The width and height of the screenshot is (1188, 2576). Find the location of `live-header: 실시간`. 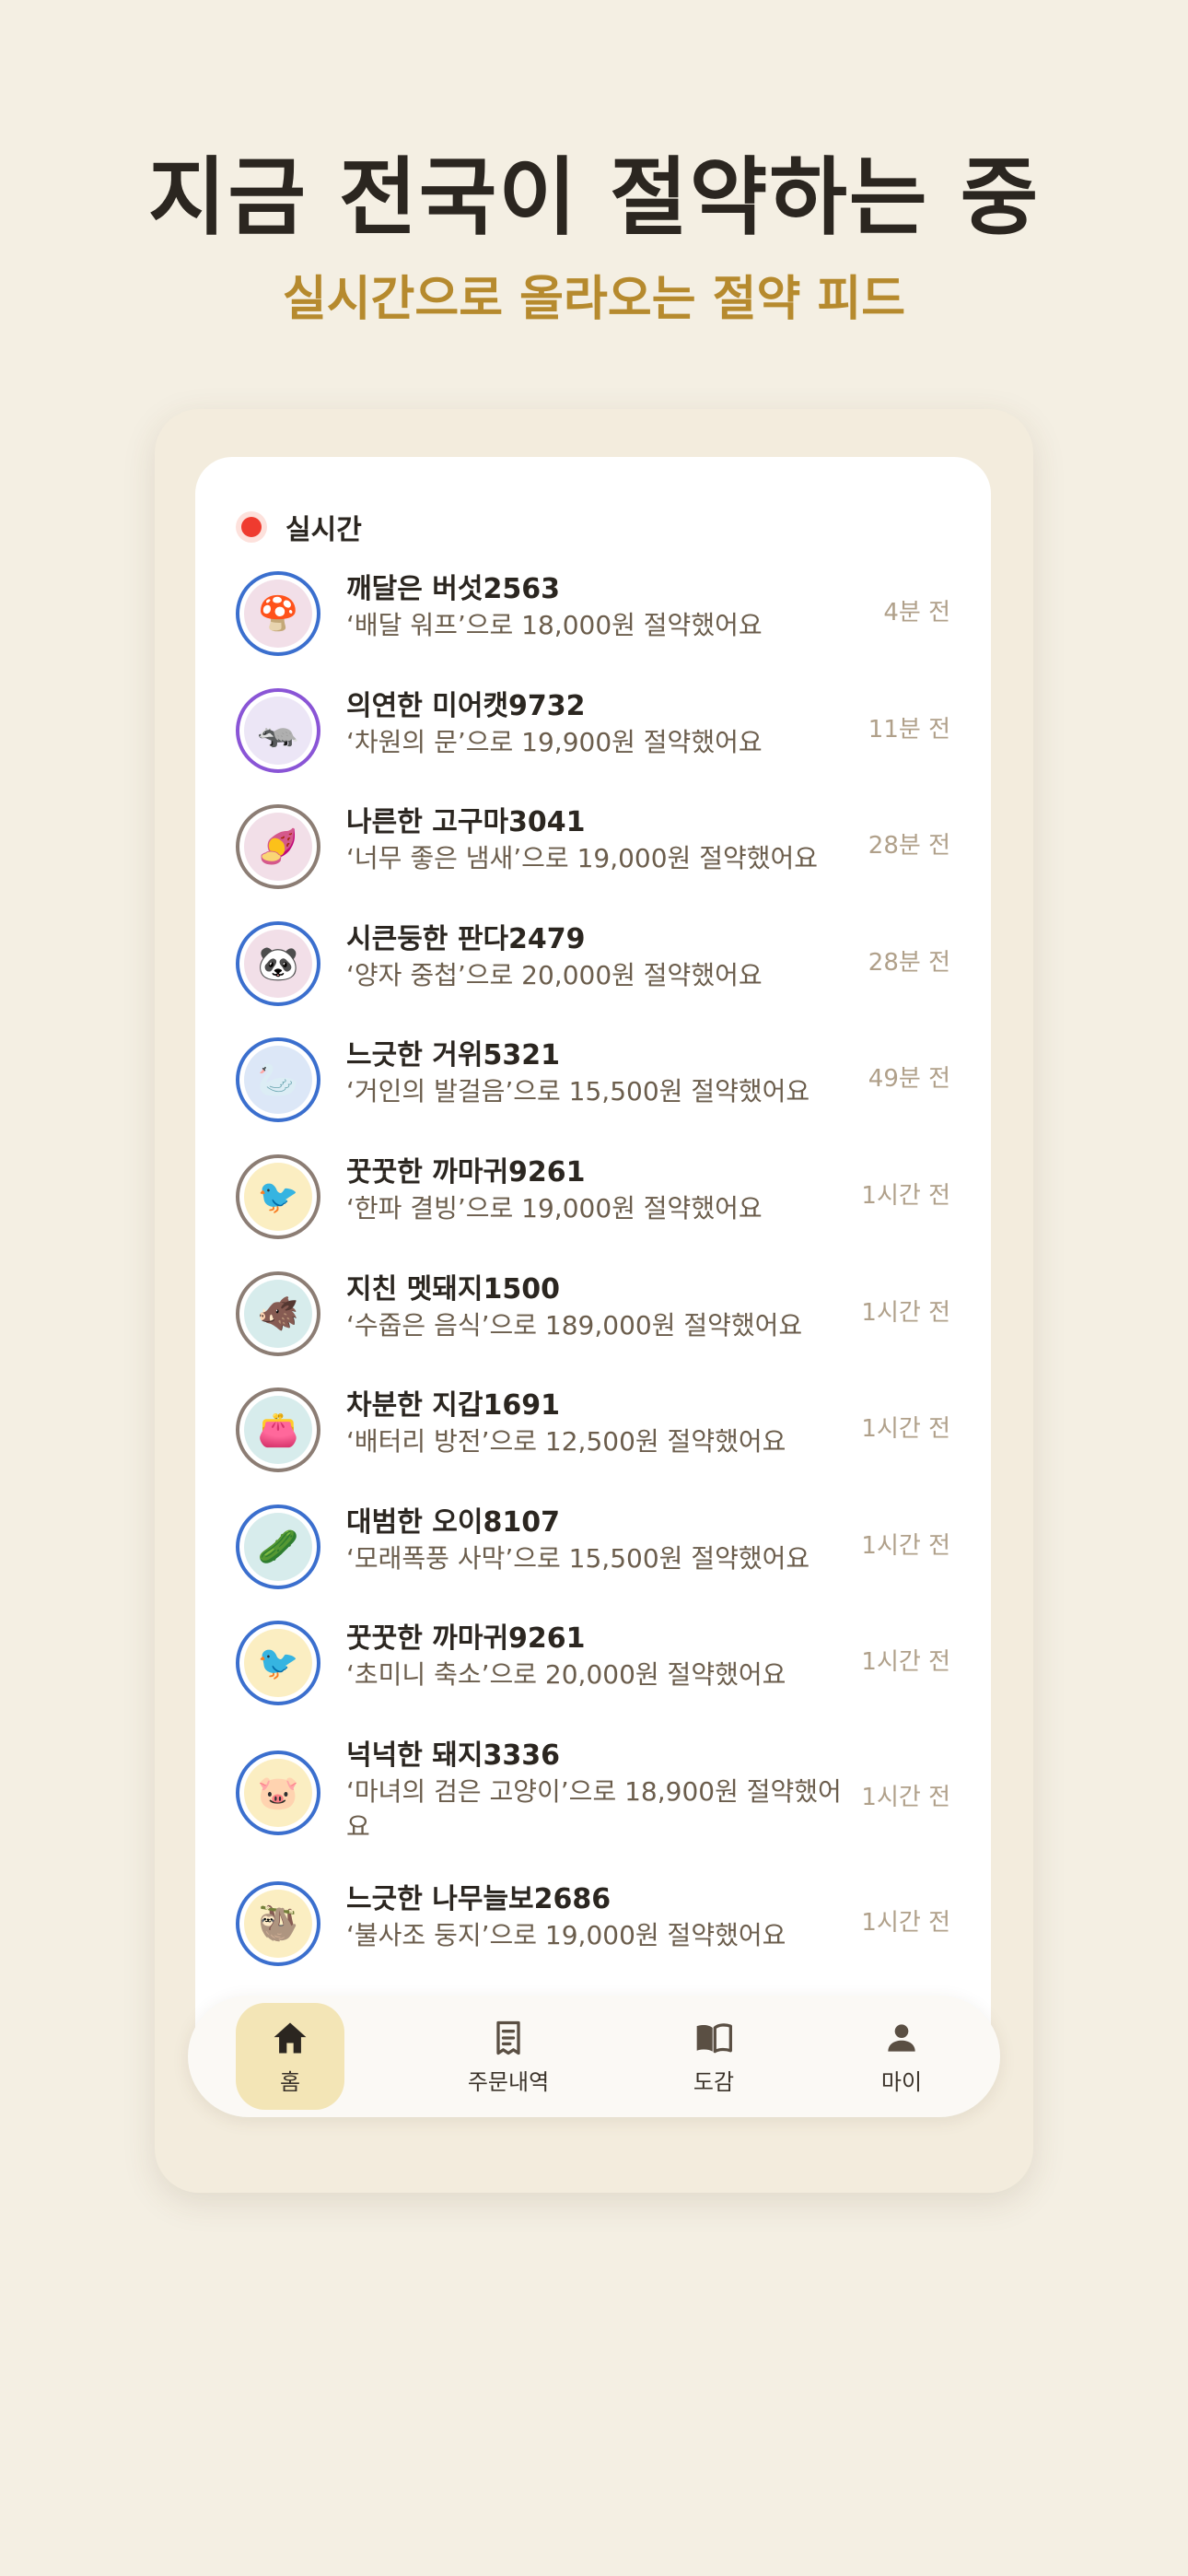

live-header: 실시간 is located at coordinates (301, 527).